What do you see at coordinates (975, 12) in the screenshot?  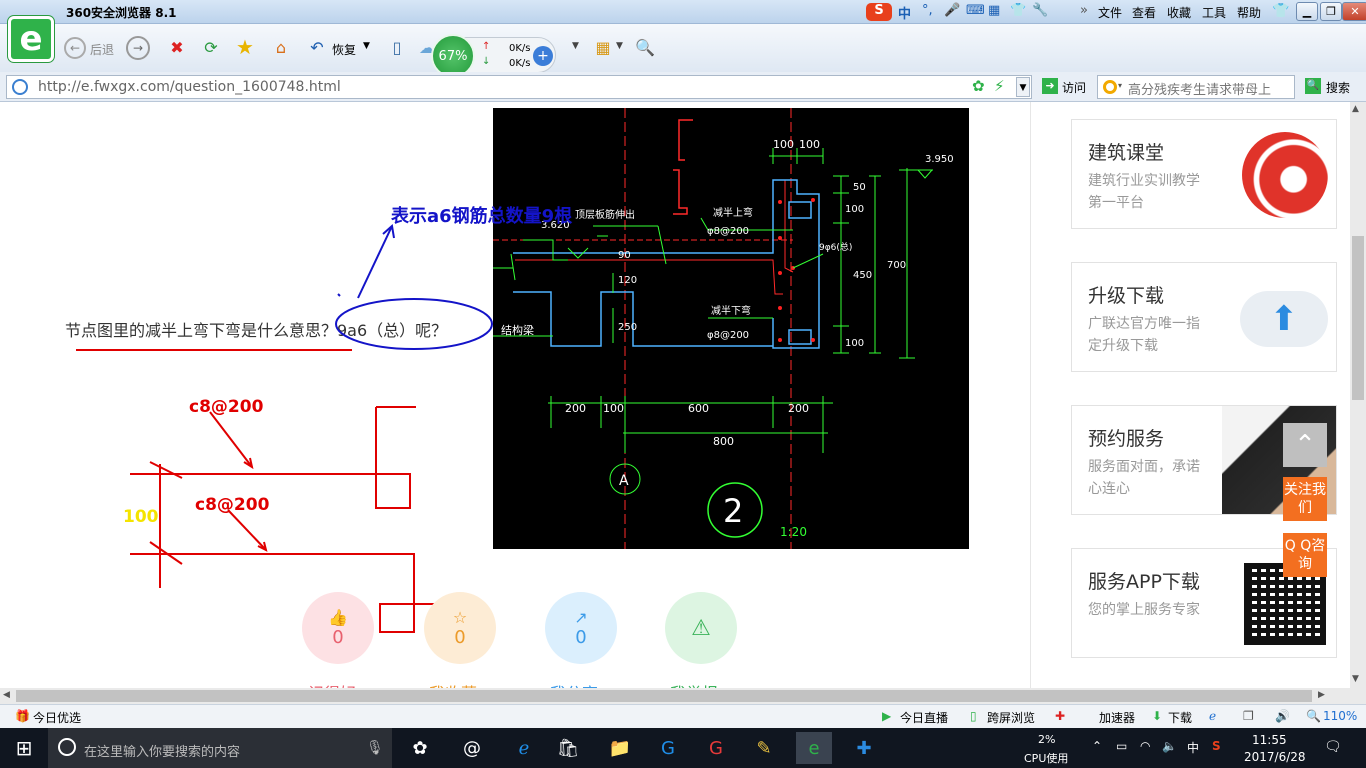 I see `keyboard-icon: ⌨` at bounding box center [975, 12].